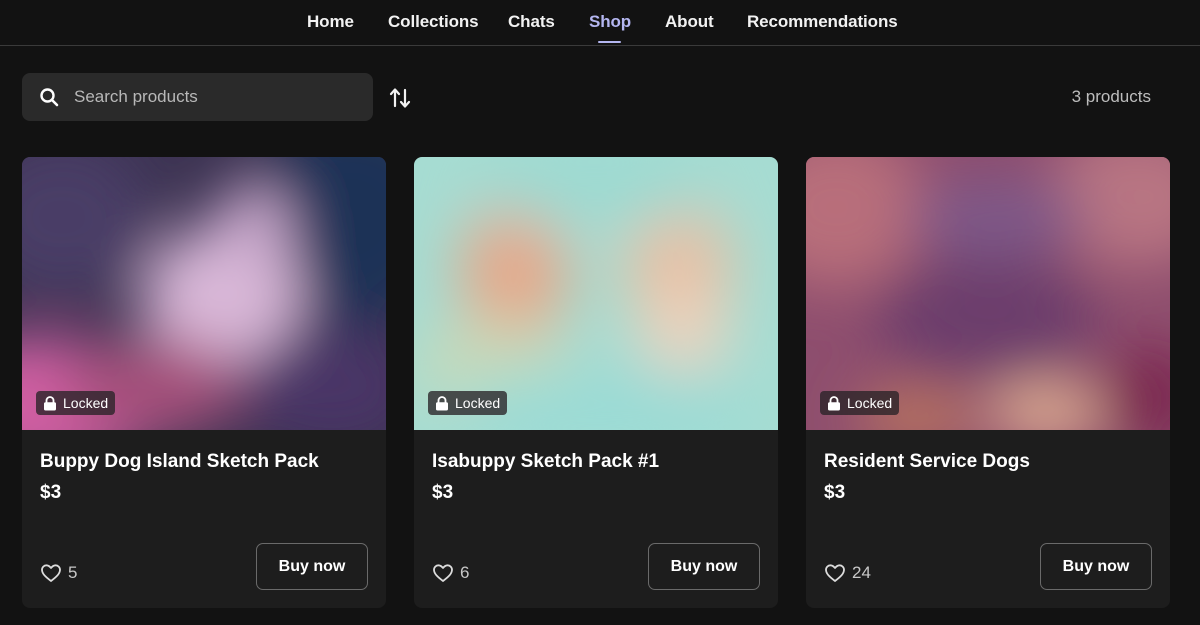 The width and height of the screenshot is (1200, 625). Describe the element at coordinates (610, 23) in the screenshot. I see `nav-item-shop: Shop` at that location.